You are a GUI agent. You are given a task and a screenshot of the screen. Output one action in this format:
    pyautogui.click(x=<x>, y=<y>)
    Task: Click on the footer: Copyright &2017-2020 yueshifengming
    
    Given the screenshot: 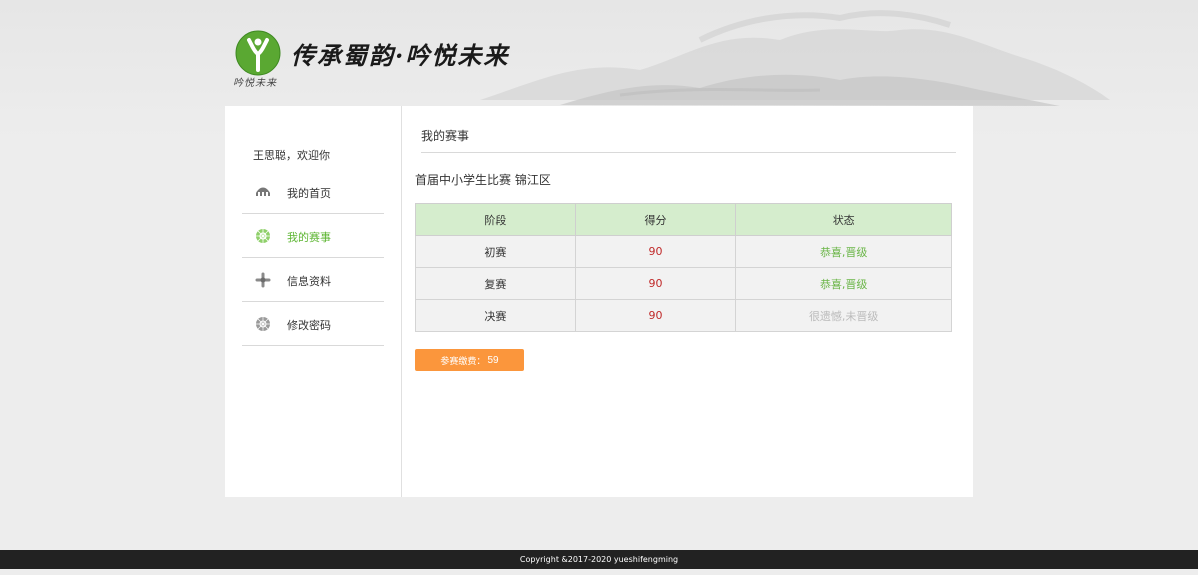 What is the action you would take?
    pyautogui.click(x=599, y=559)
    